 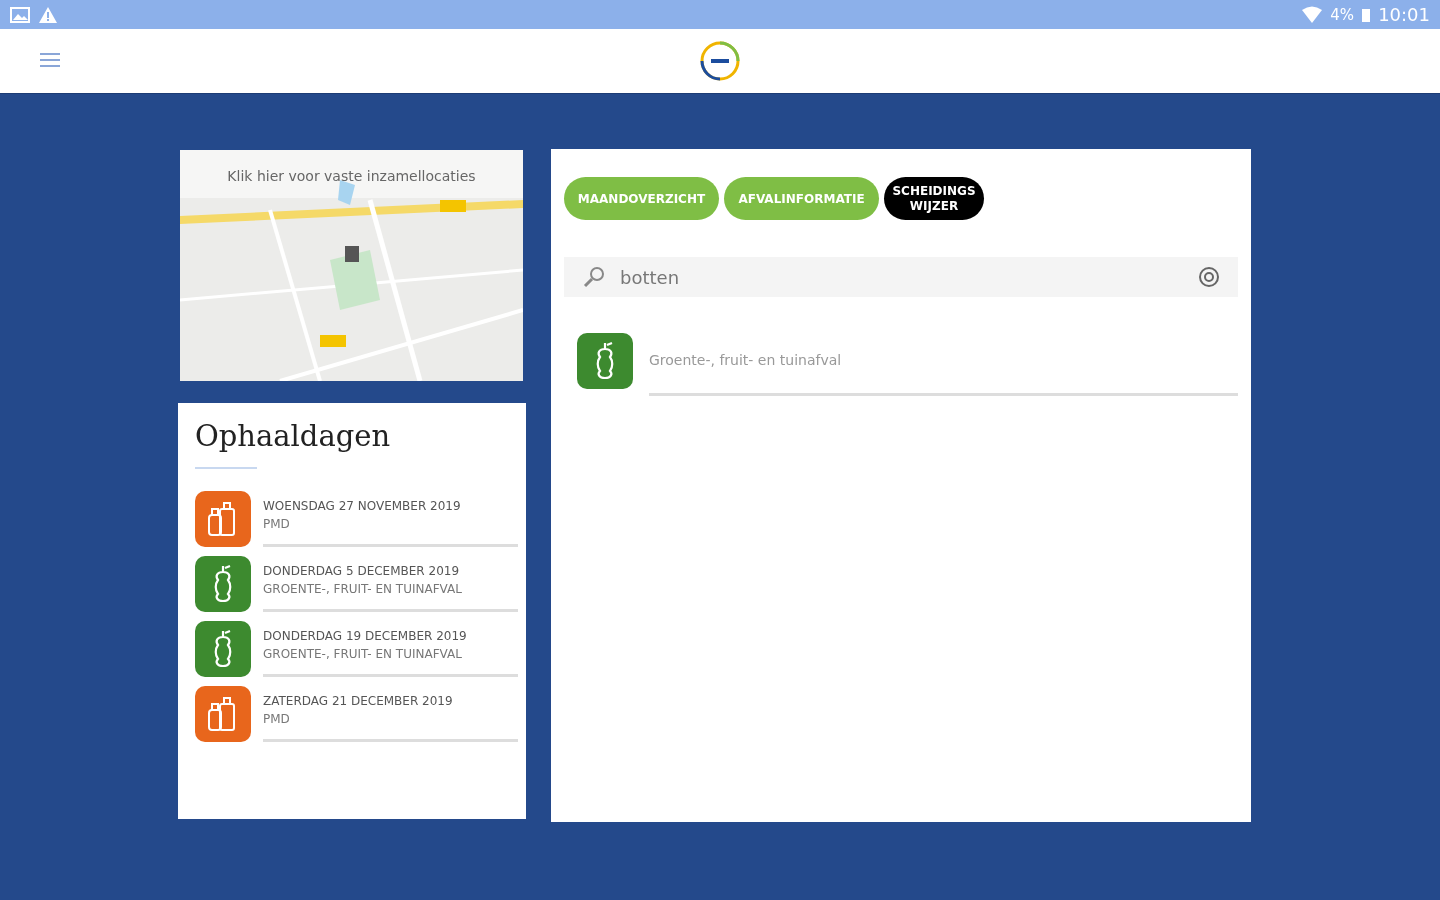 What do you see at coordinates (48, 14) in the screenshot?
I see `warning-icon` at bounding box center [48, 14].